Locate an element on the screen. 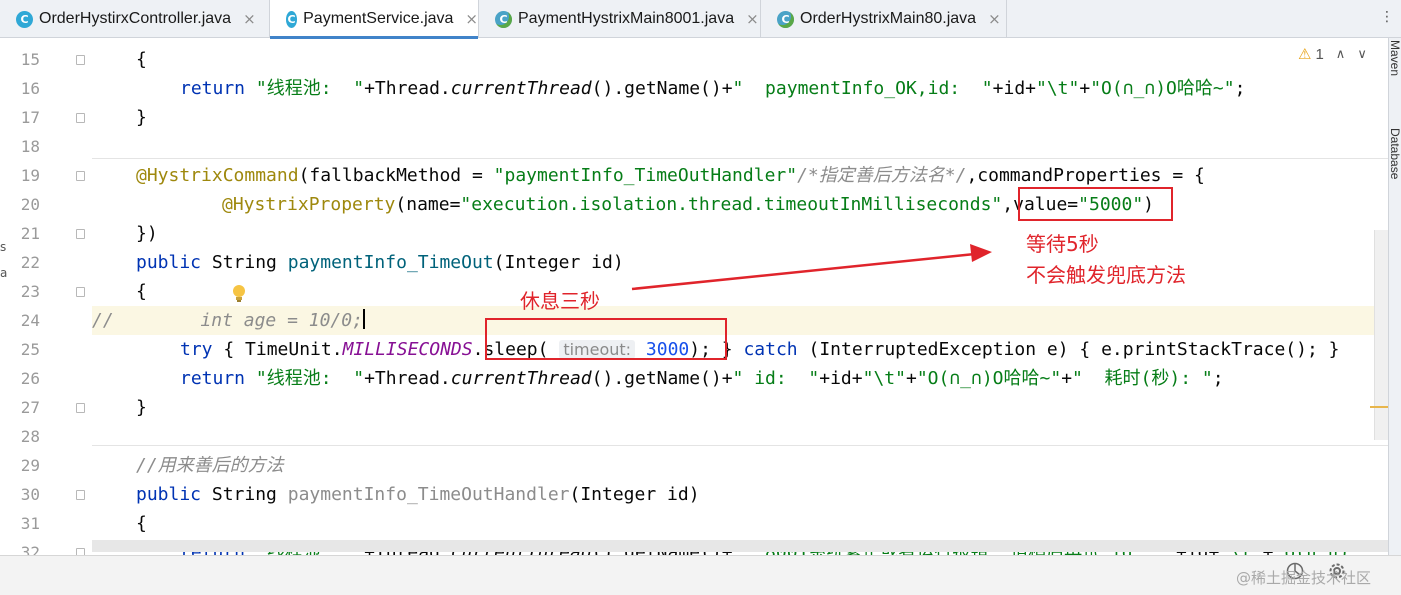 The width and height of the screenshot is (1401, 595). annotation-arrow is located at coordinates (811, 267).